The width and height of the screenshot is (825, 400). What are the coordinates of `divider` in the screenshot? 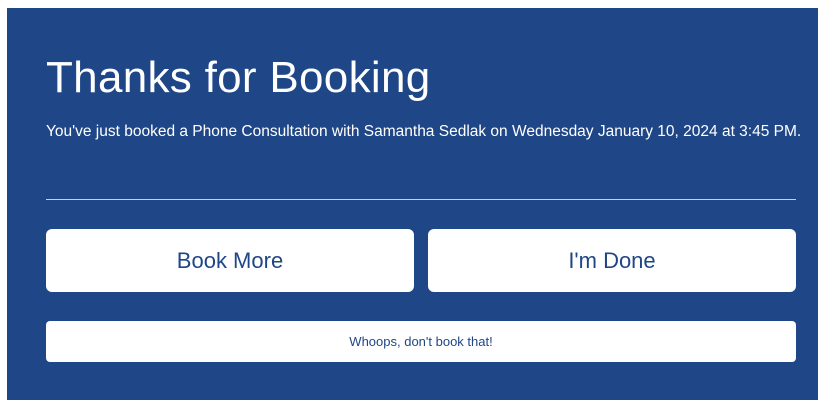 It's located at (421, 199).